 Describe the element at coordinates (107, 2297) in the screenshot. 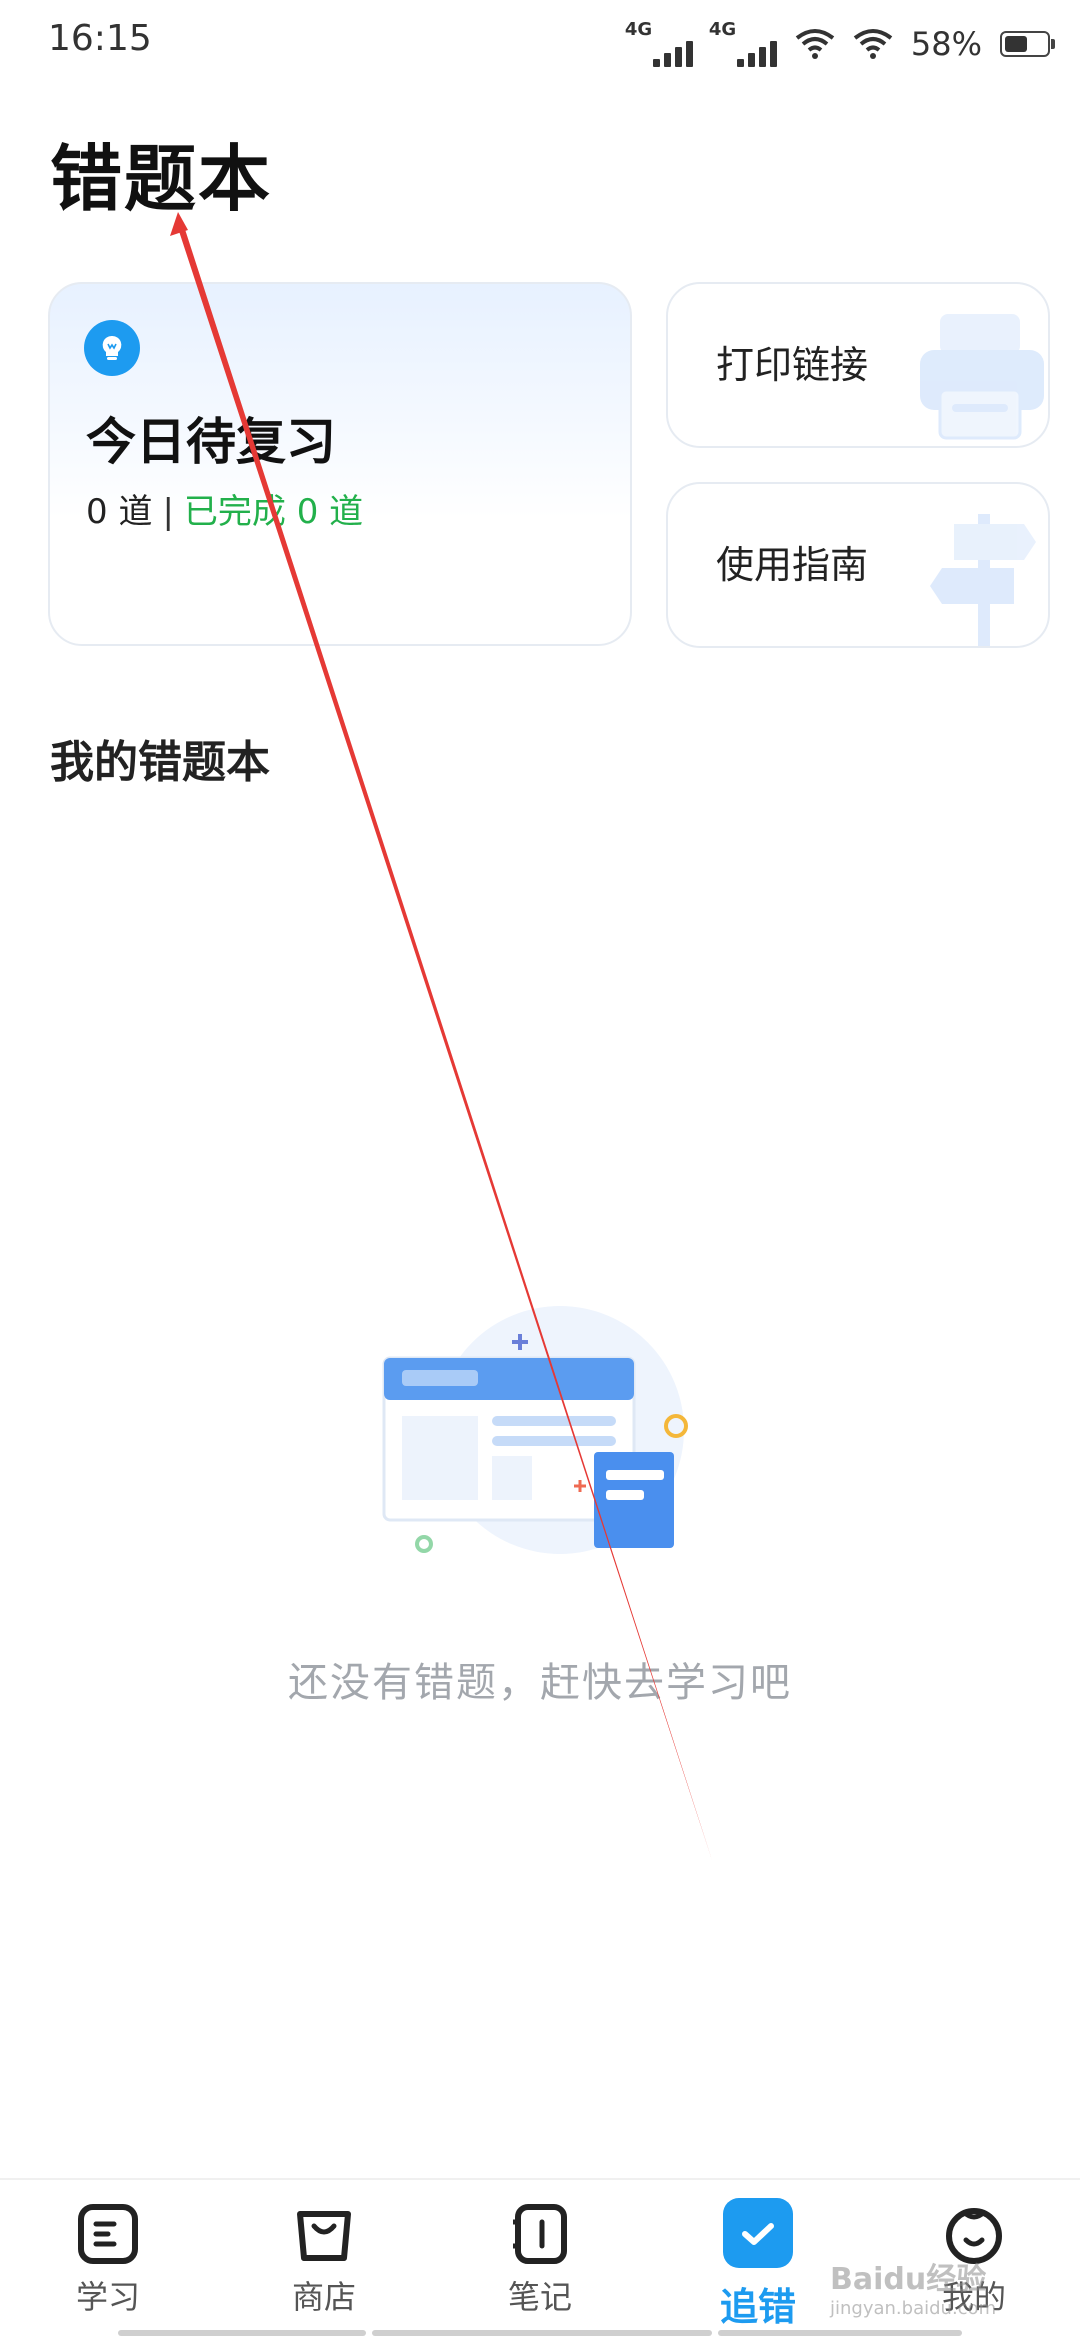

I see `nav-label: 学习` at that location.